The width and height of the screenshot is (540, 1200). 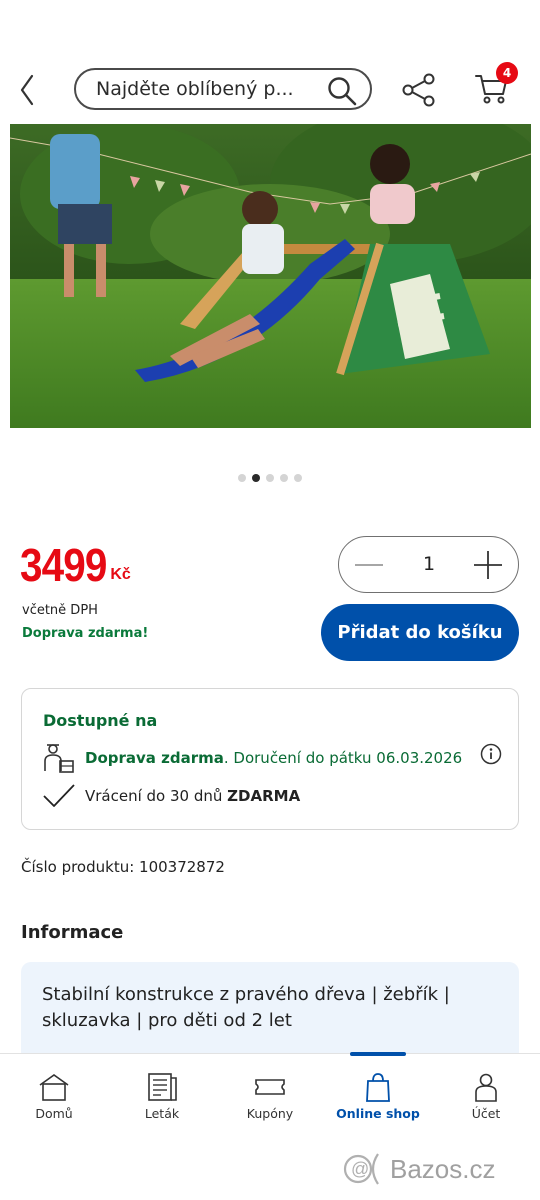 What do you see at coordinates (85, 633) in the screenshot?
I see `shipping-note: Doprava zdarma!` at bounding box center [85, 633].